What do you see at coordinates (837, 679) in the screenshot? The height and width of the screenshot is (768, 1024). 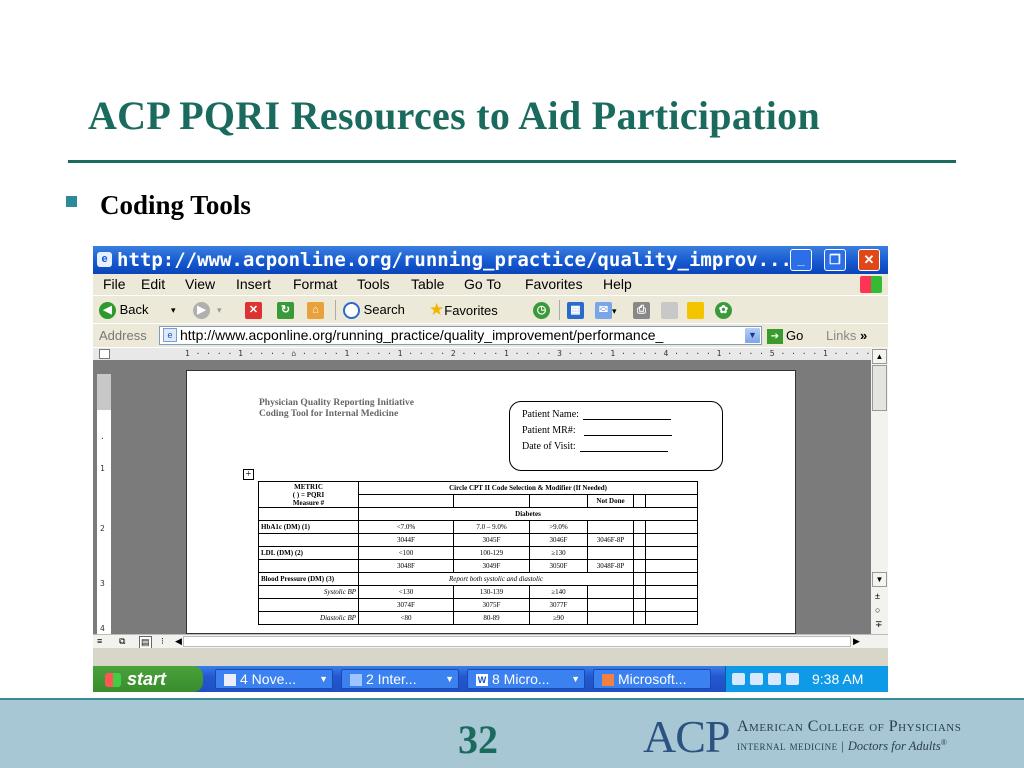 I see `clock: 9:38 AM` at bounding box center [837, 679].